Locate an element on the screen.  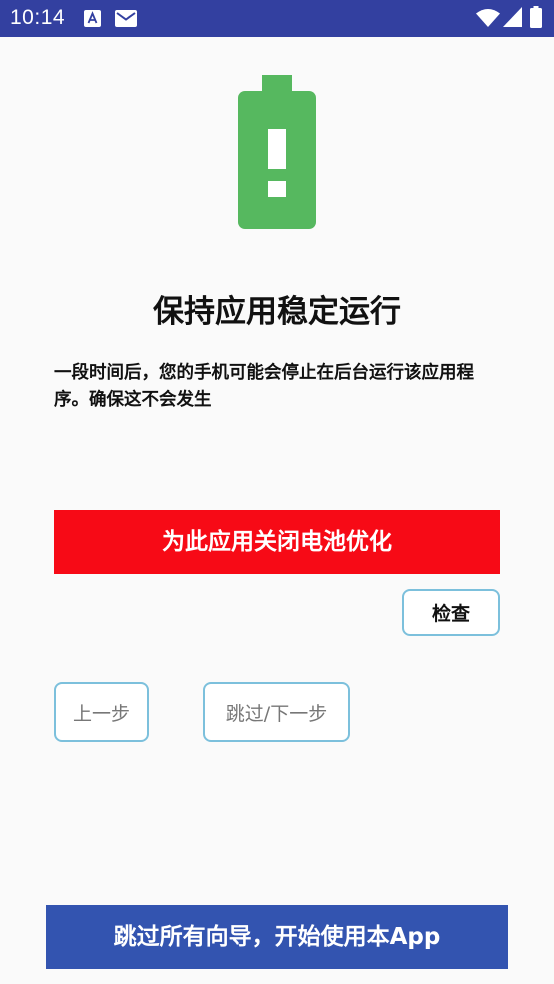
check-button: 检查 is located at coordinates (451, 612).